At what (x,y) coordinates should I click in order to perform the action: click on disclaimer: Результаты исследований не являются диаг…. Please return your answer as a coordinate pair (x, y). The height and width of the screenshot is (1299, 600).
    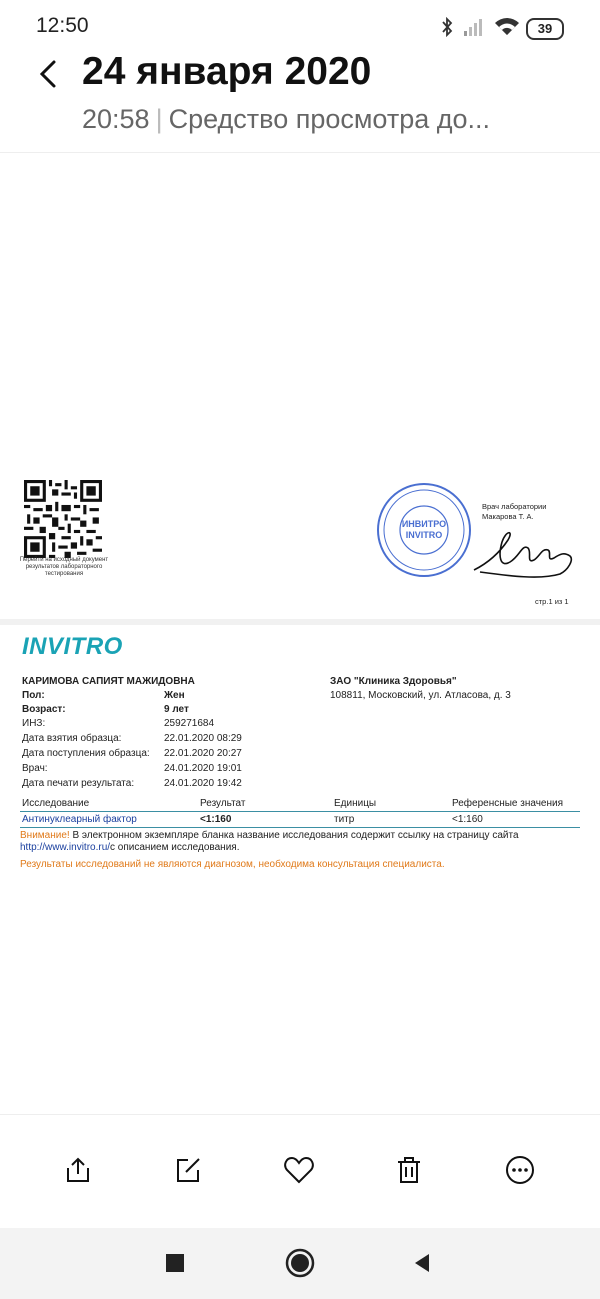
    Looking at the image, I should click on (232, 864).